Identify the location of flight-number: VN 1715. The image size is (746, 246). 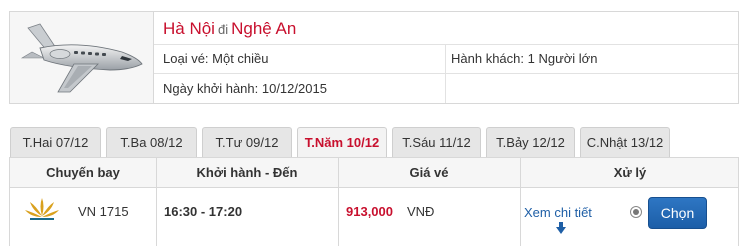
(103, 211).